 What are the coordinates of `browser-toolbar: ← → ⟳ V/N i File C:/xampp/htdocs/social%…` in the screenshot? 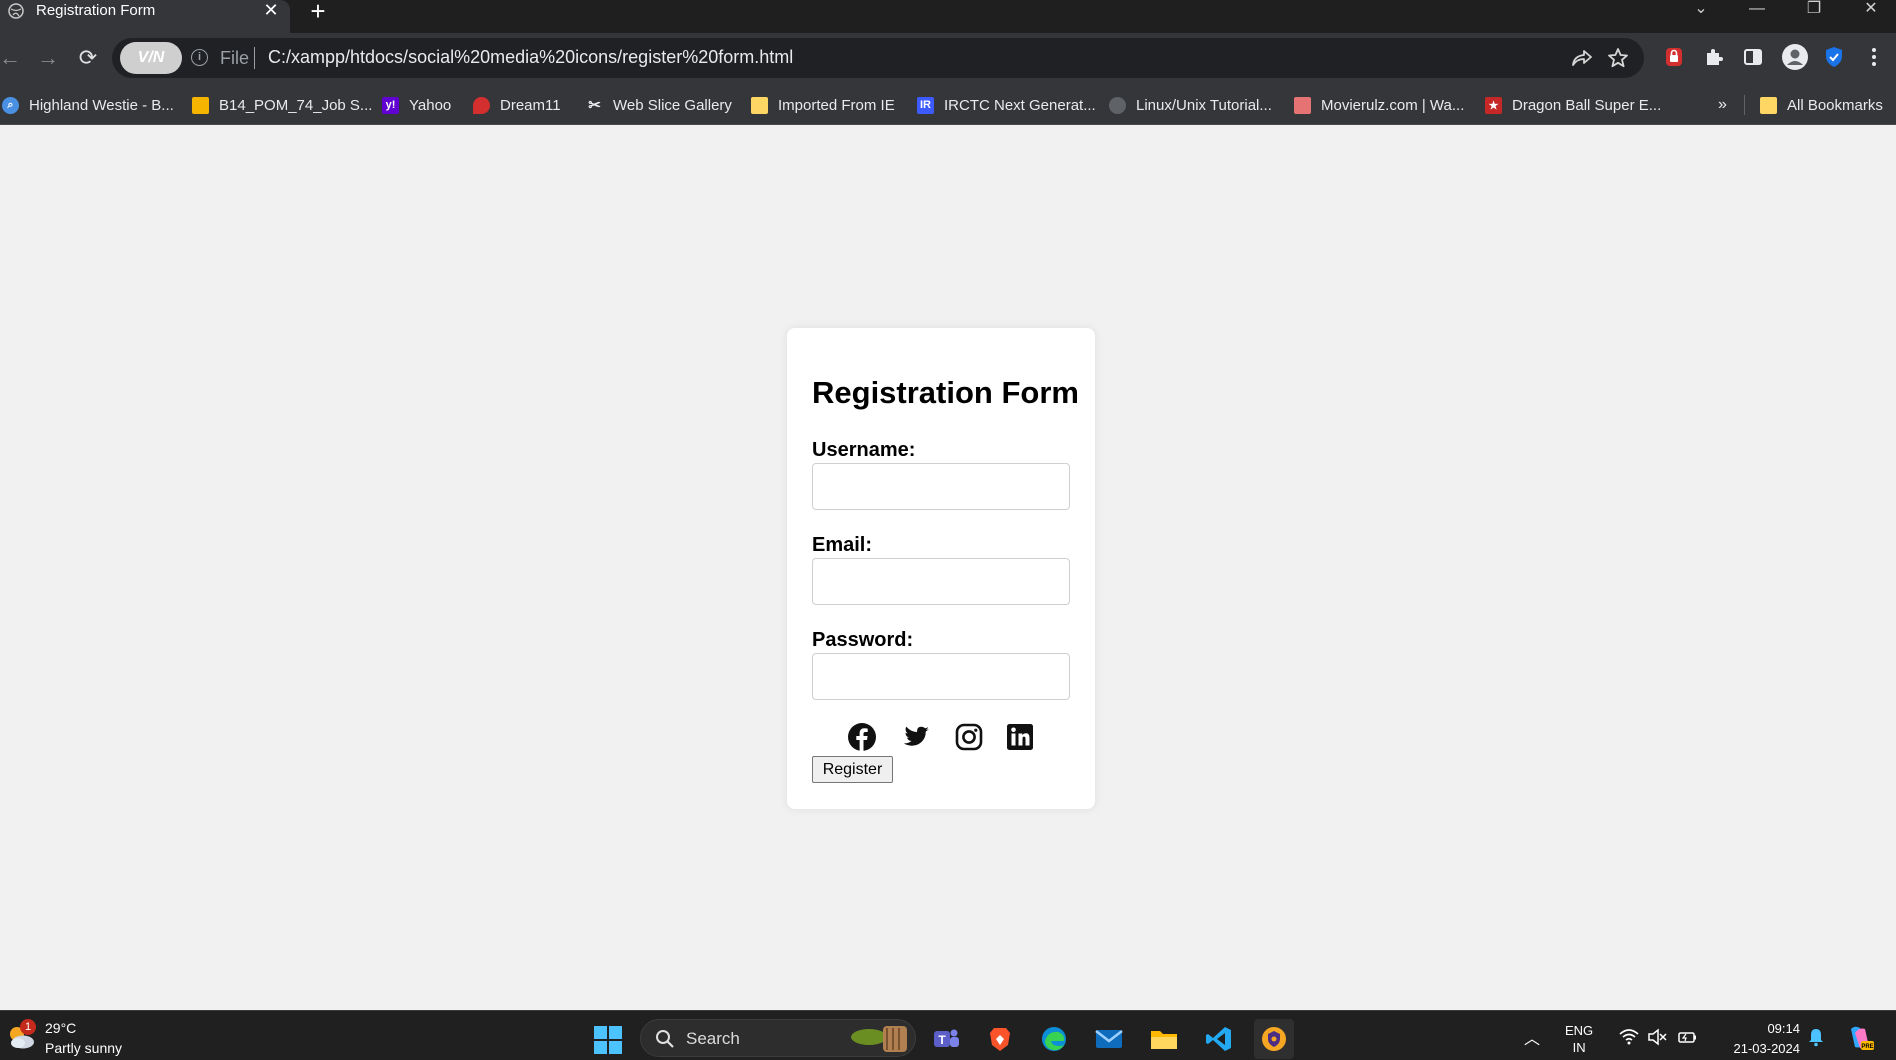 It's located at (948, 59).